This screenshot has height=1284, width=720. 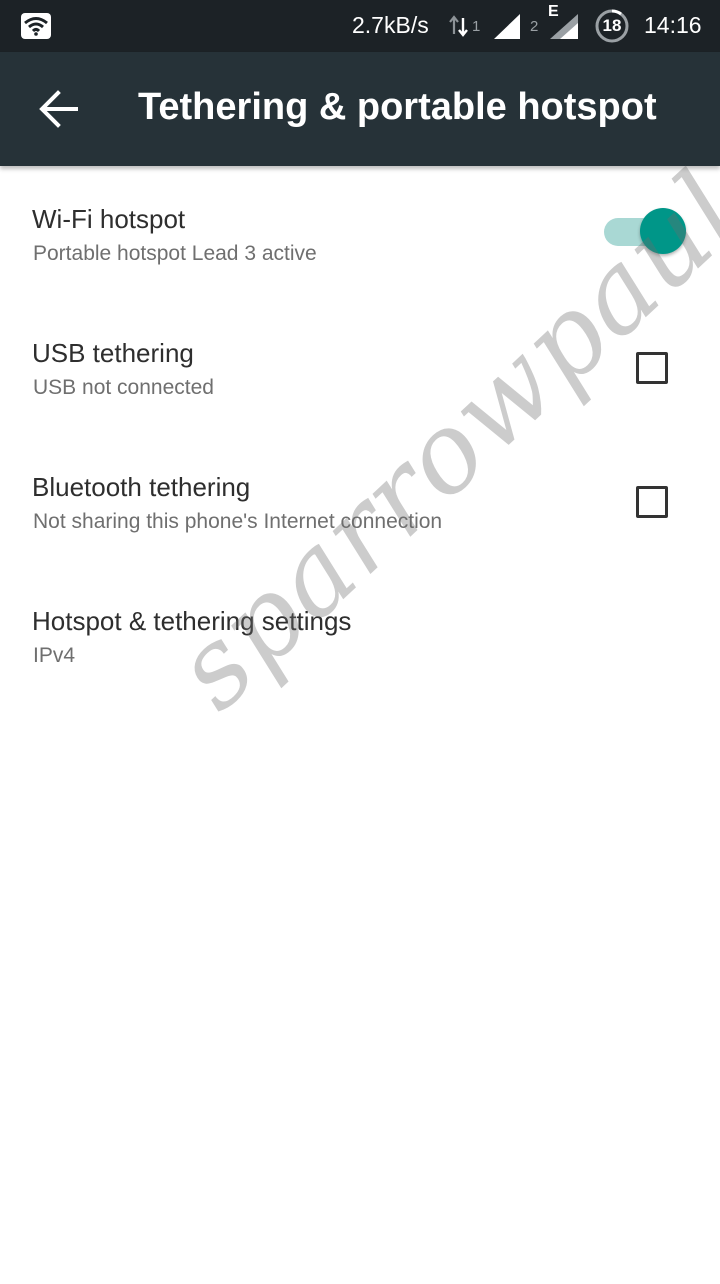 I want to click on app-bar: Tethering & portable hotspot, so click(x=360, y=109).